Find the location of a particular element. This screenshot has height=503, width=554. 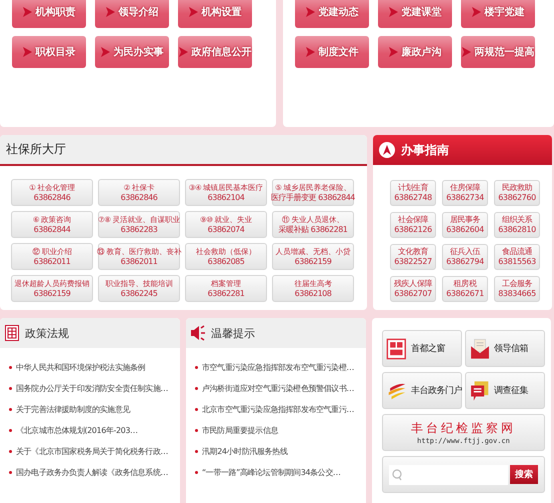

panel-title: 办事指南 is located at coordinates (425, 150).